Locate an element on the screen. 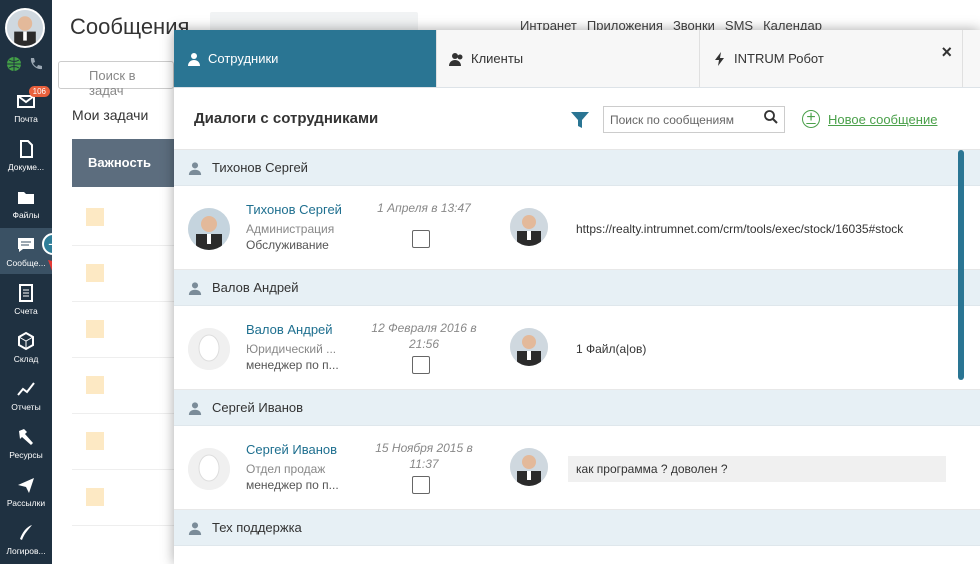 The width and height of the screenshot is (980, 564). contact-avatar is located at coordinates (209, 229).